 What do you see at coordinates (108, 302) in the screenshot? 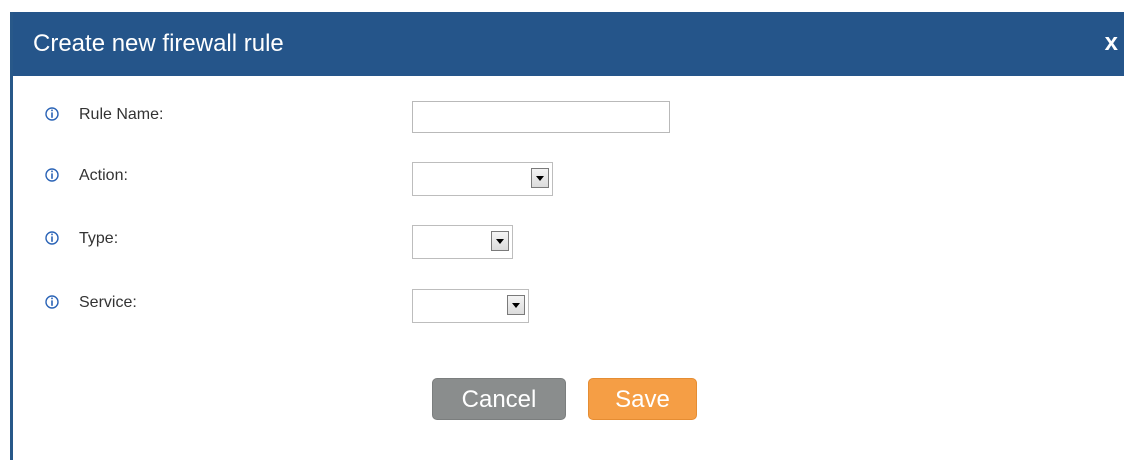
I see `service-label: Service:` at bounding box center [108, 302].